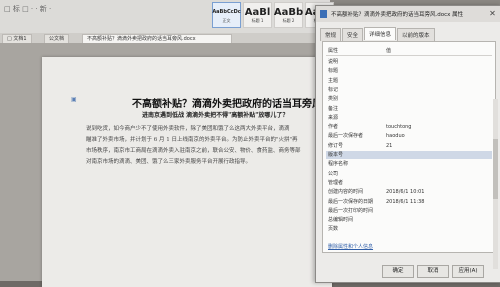 This screenshot has height=287, width=500. Describe the element at coordinates (409, 62) in the screenshot. I see `property-row: 说明` at that location.